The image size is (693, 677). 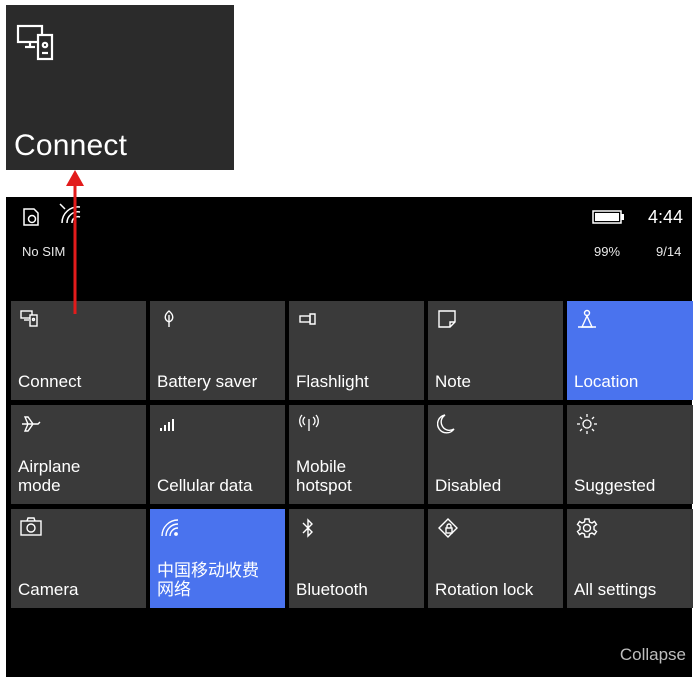 What do you see at coordinates (30, 423) in the screenshot?
I see `airplane-icon` at bounding box center [30, 423].